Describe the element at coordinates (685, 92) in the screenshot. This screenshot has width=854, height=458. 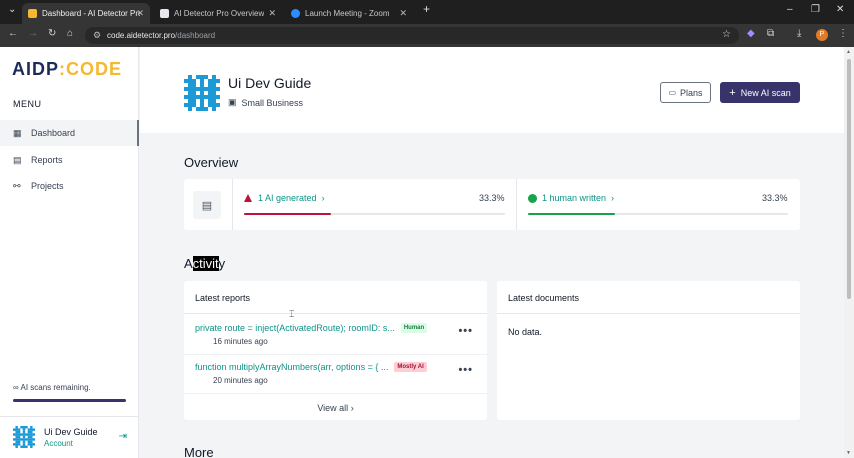
I see `plans-button: ▭ Plans` at that location.